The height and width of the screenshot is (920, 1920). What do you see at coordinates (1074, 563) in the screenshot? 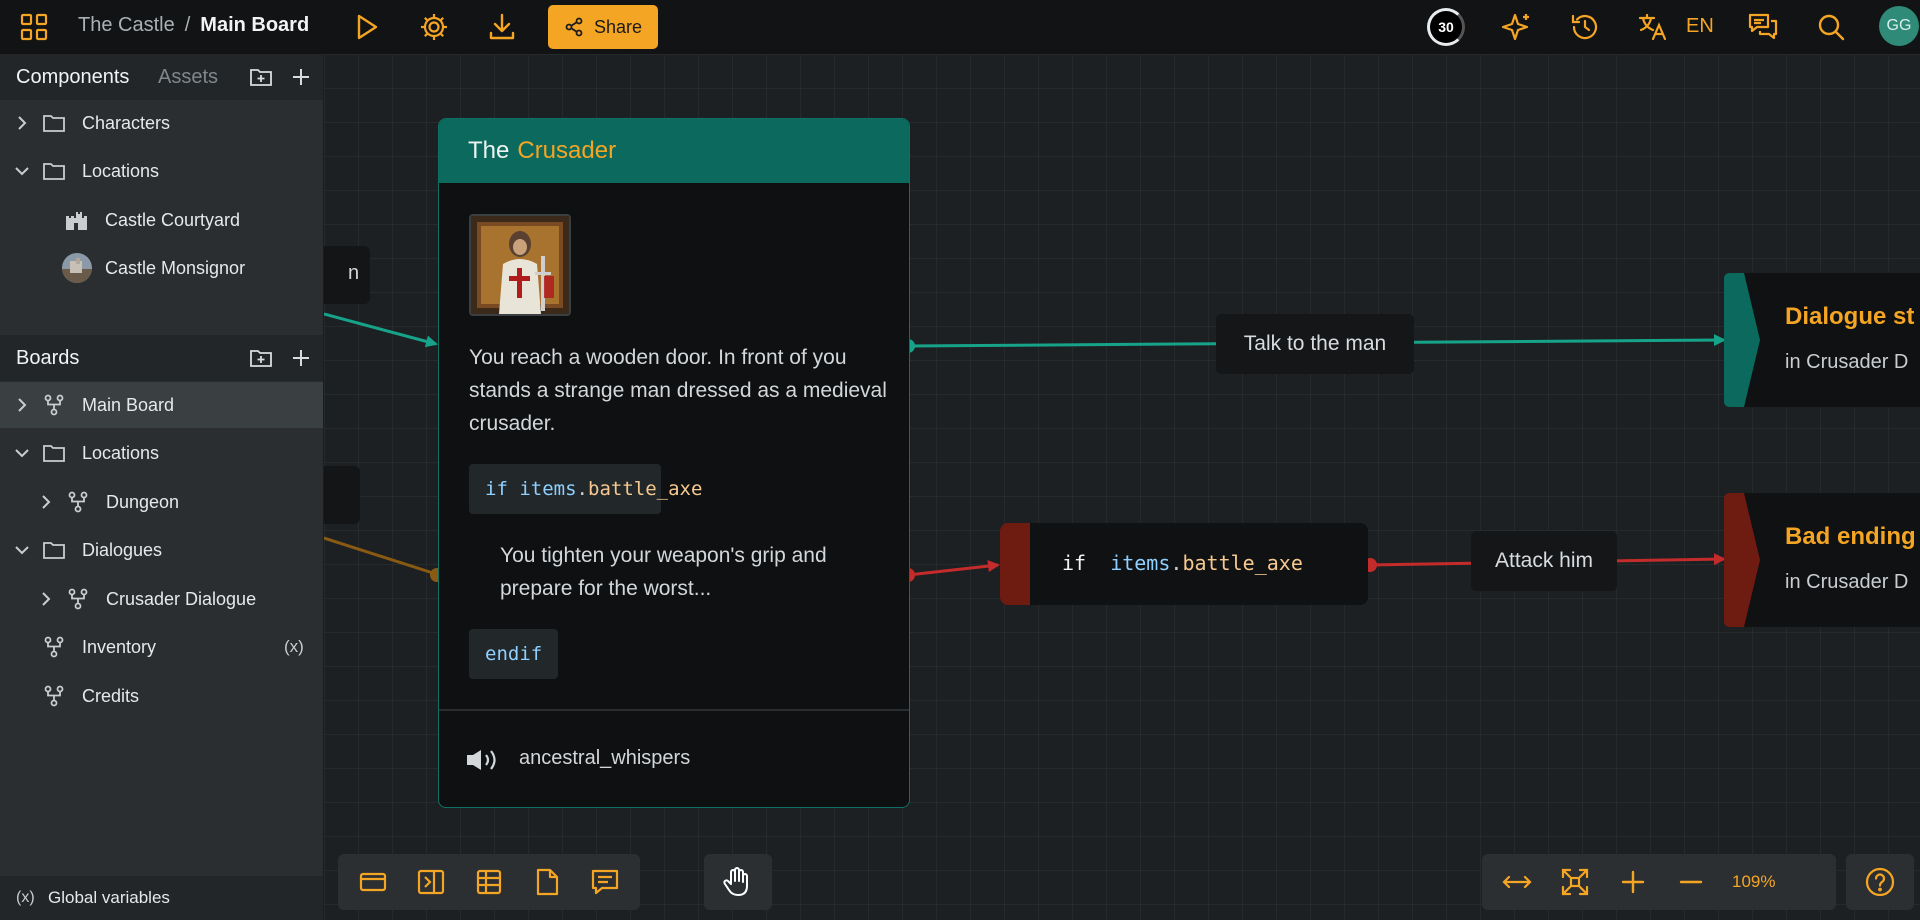
I see `condition-keyword: if` at bounding box center [1074, 563].